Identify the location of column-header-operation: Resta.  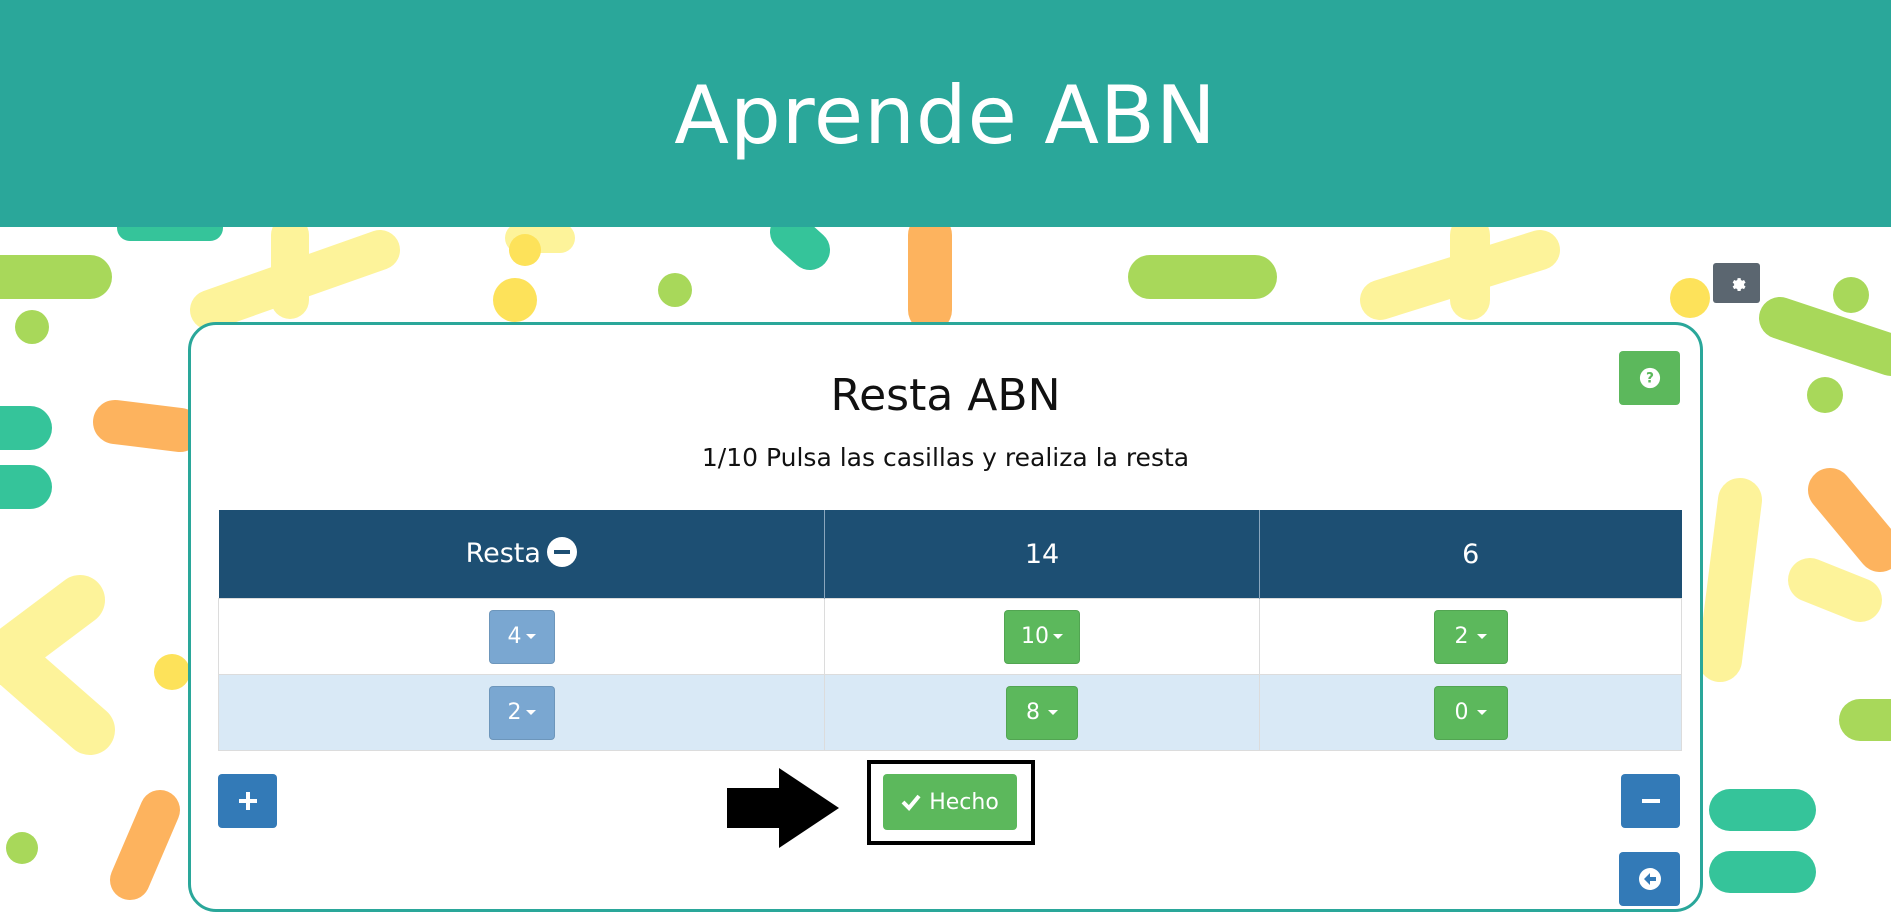
(521, 554).